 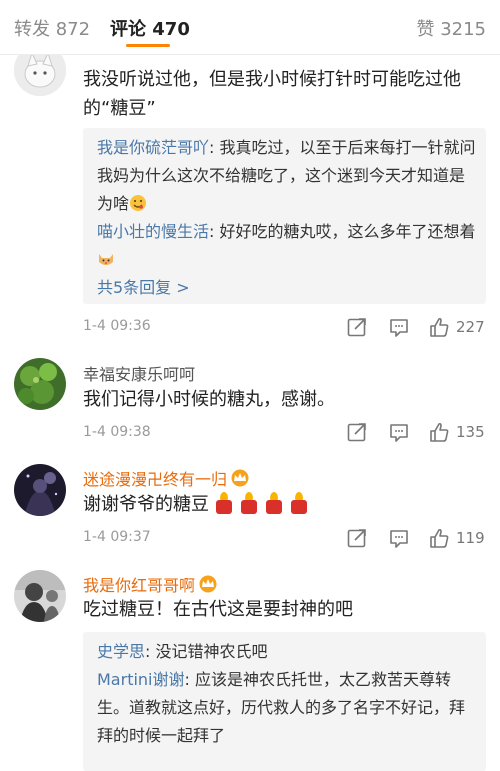 I want to click on reply-item: 喵小壮的慢生活: 好好吃的糖丸哎，这么多年了还想着, so click(x=287, y=247).